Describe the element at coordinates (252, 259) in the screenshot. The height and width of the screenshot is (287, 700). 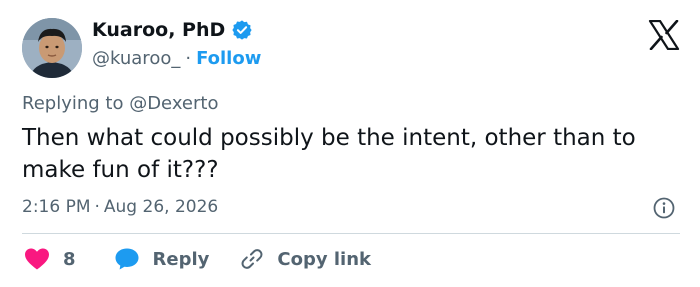
I see `link-icon` at that location.